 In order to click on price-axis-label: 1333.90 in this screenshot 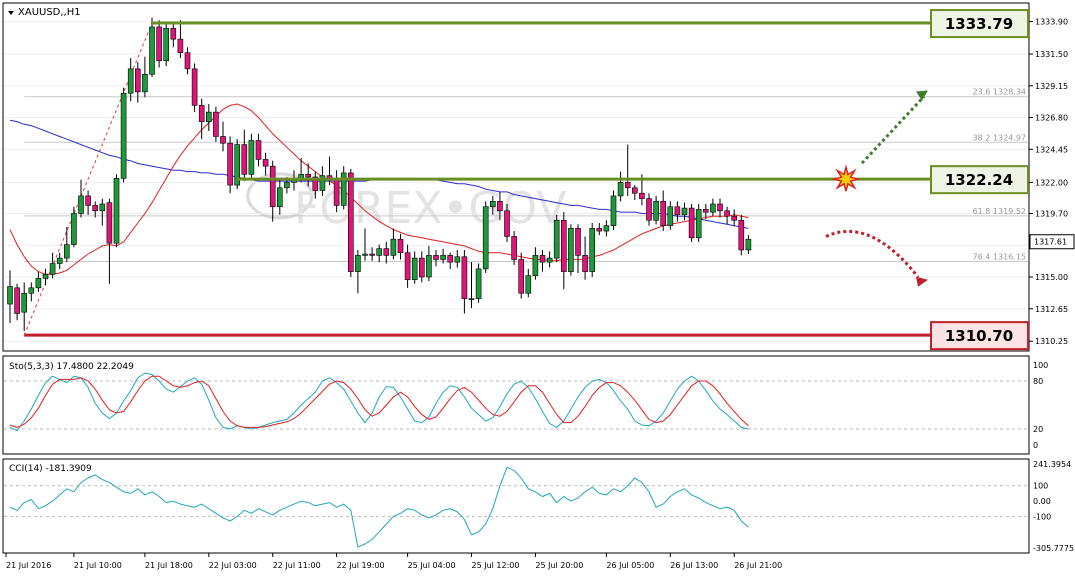, I will do `click(1051, 22)`.